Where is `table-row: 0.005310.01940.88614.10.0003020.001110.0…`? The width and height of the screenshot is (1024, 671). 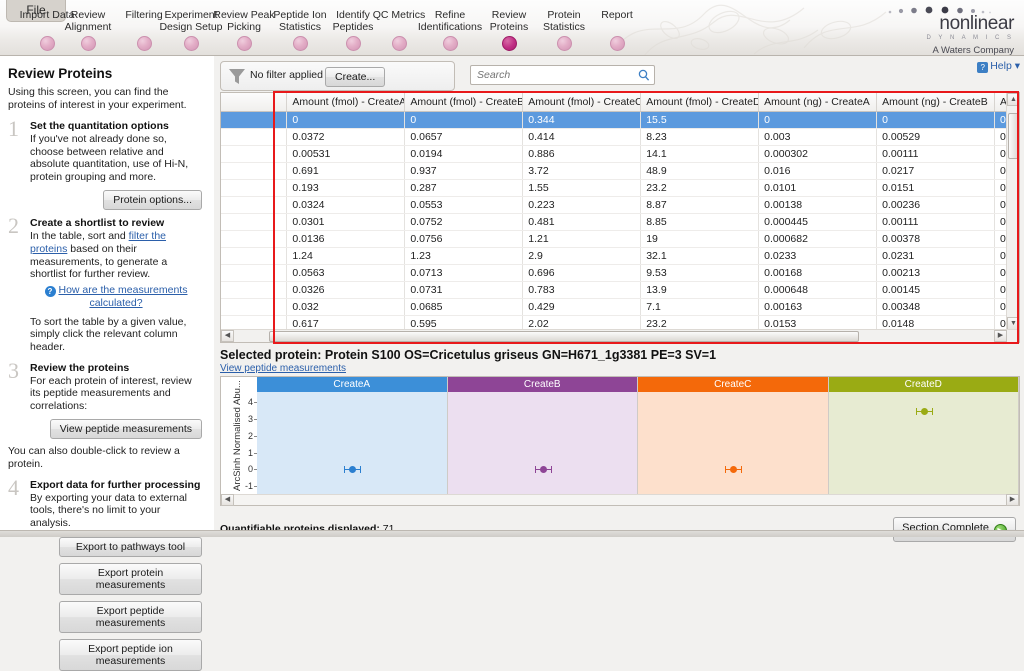 table-row: 0.005310.01940.88614.10.0003020.001110.0… is located at coordinates (620, 154).